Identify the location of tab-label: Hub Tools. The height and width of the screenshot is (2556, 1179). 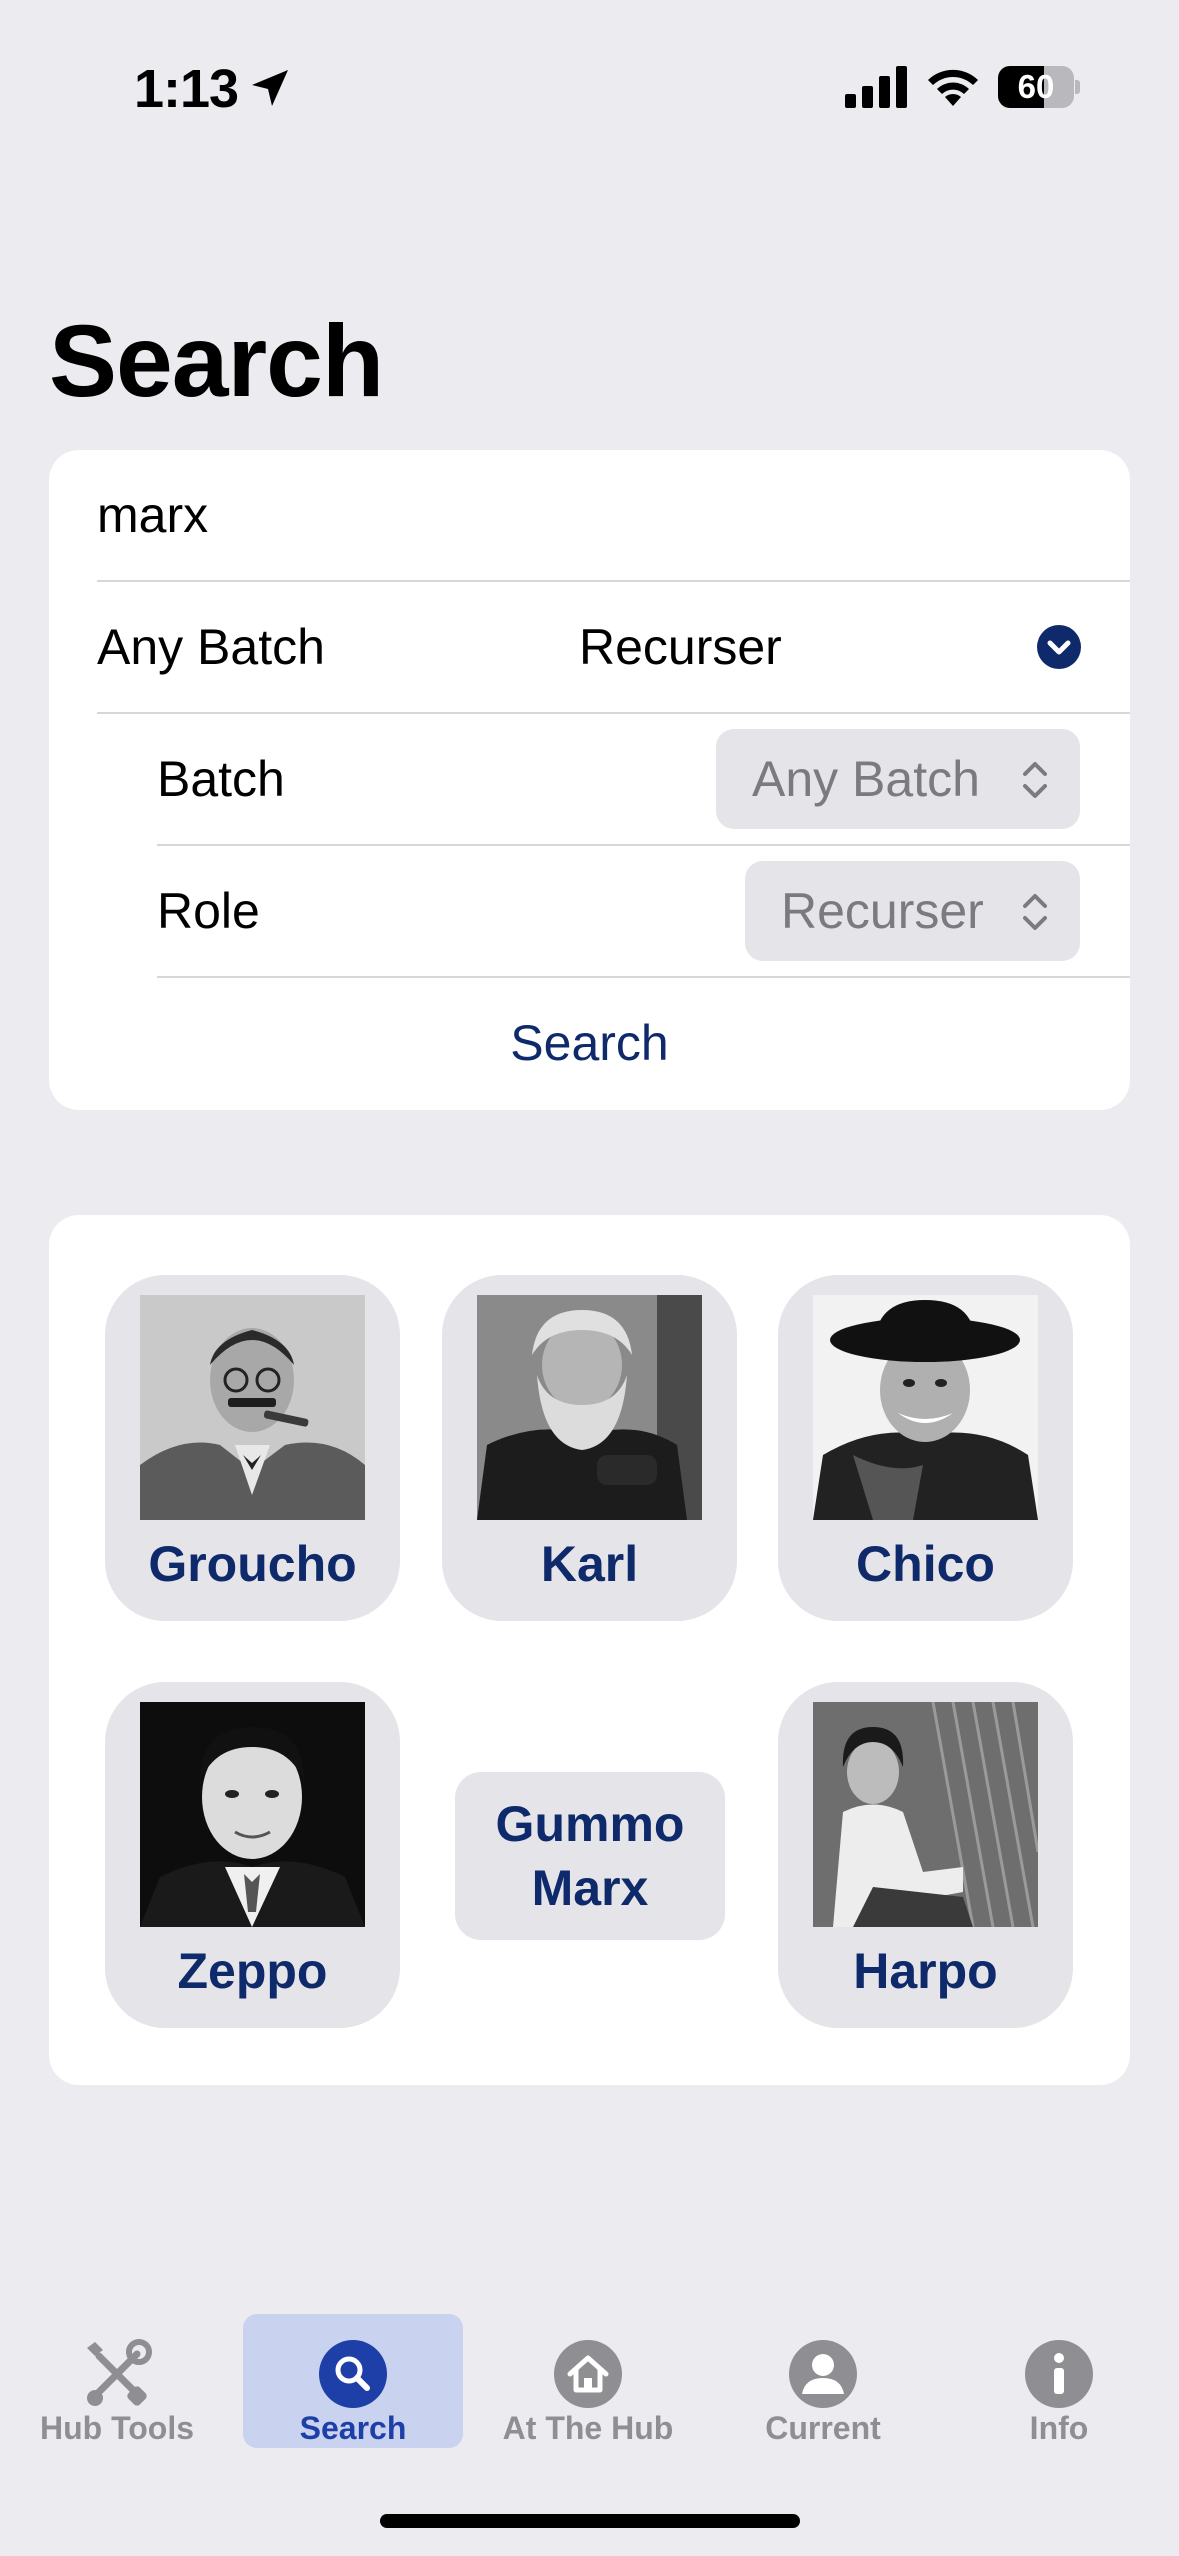
(117, 2428).